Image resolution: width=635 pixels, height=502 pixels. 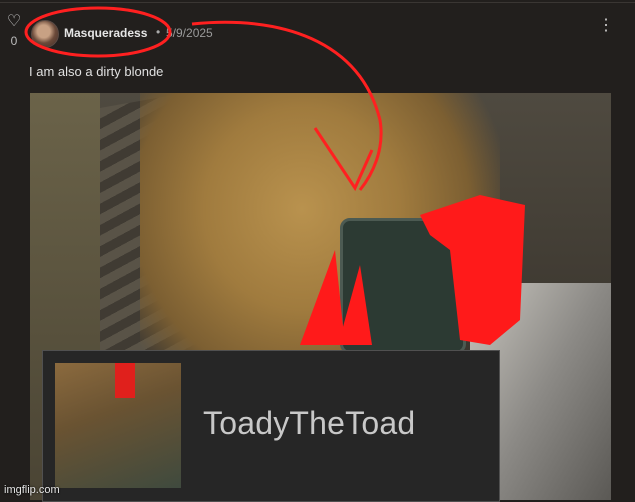 I want to click on redaction-finger-right, so click(x=355, y=305).